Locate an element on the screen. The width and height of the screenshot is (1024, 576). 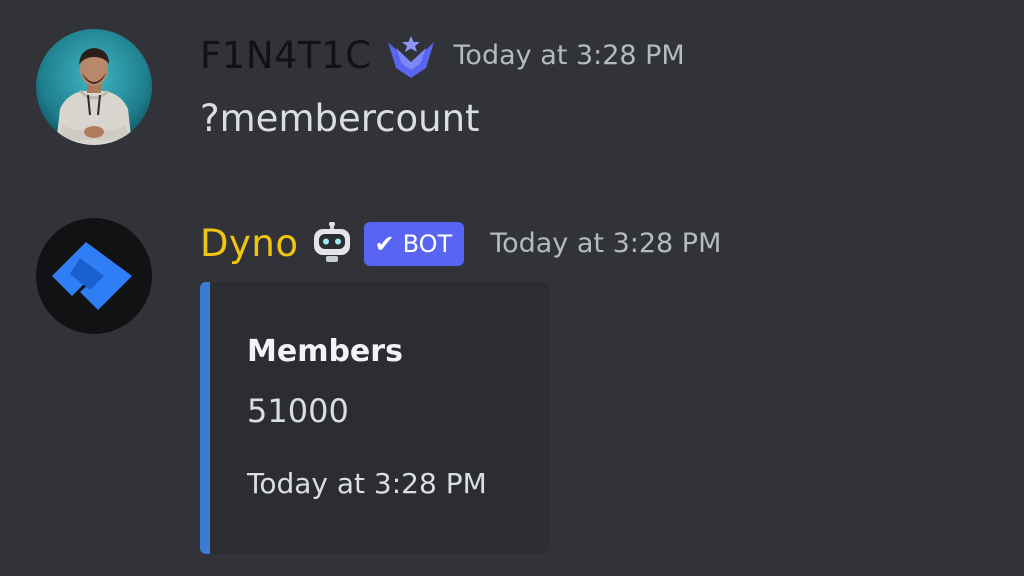
user-avatar is located at coordinates (94, 87).